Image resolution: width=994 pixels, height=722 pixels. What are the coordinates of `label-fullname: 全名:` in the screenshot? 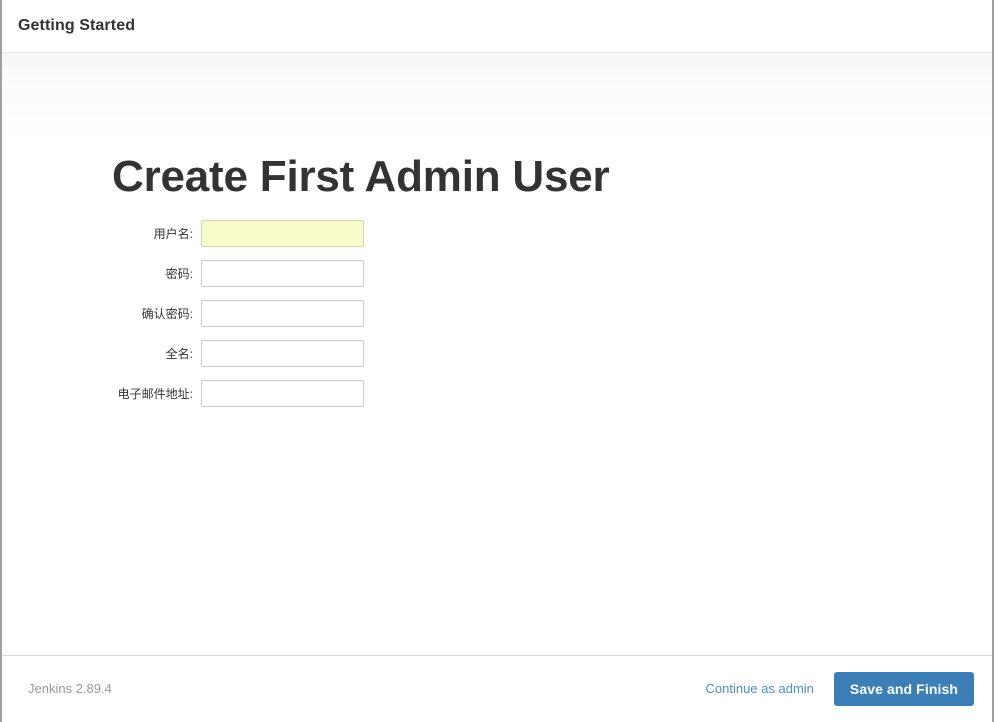 It's located at (179, 354).